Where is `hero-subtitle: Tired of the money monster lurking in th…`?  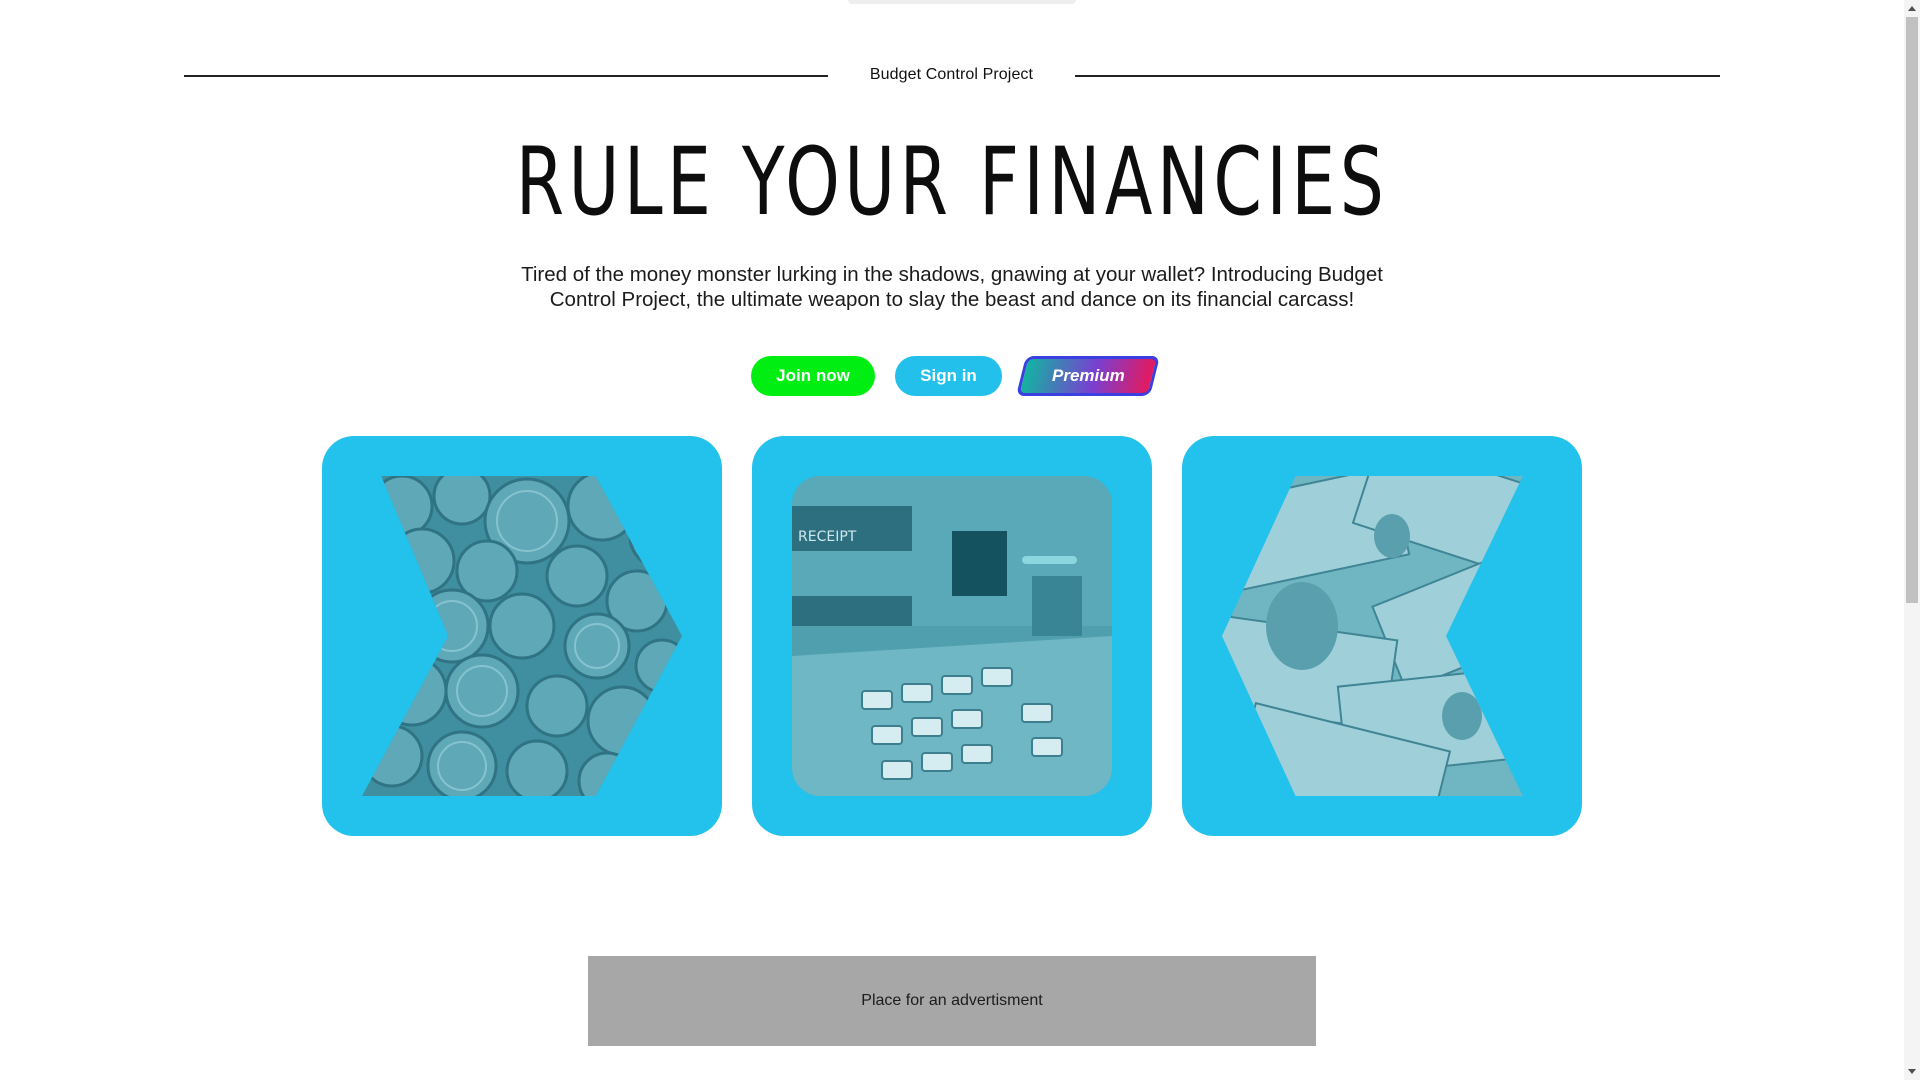
hero-subtitle: Tired of the money monster lurking in th… is located at coordinates (952, 287).